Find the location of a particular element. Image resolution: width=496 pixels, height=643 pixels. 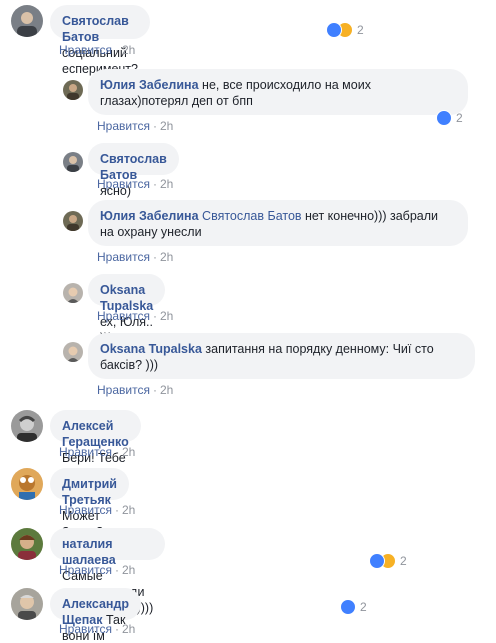

mention-link: Святослав Батов is located at coordinates (252, 216).